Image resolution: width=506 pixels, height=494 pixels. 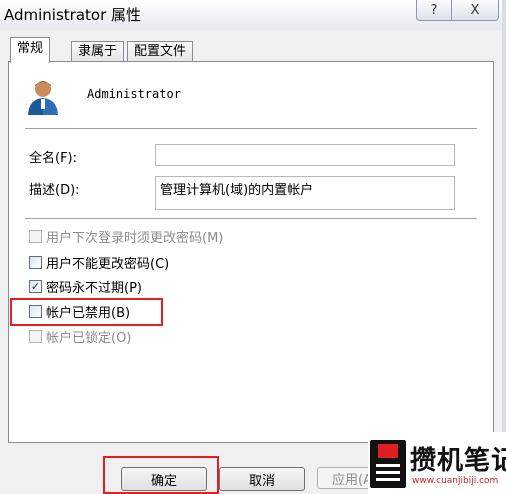 What do you see at coordinates (73, 15) in the screenshot?
I see `window-title: Administrator 属性` at bounding box center [73, 15].